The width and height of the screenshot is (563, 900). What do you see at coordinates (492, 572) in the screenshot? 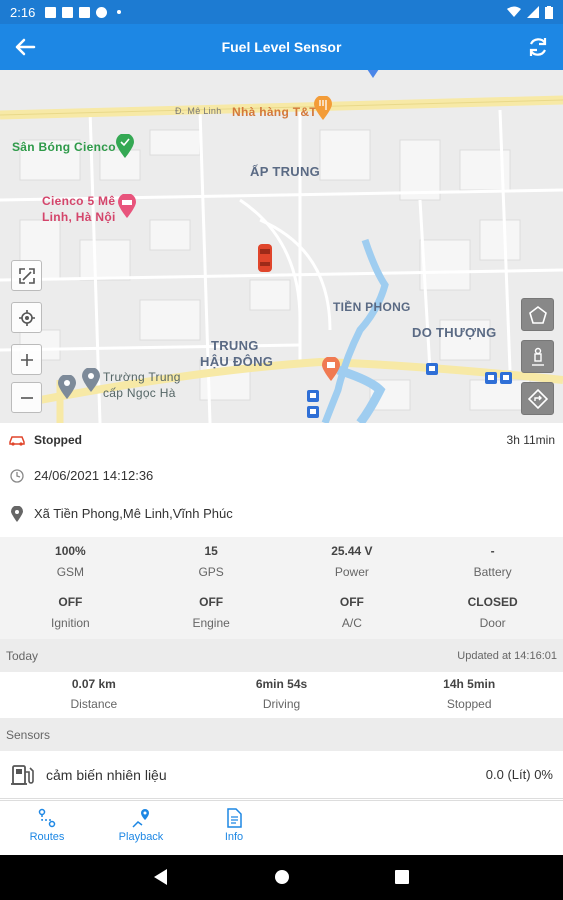
I see `metric-label: Battery` at bounding box center [492, 572].